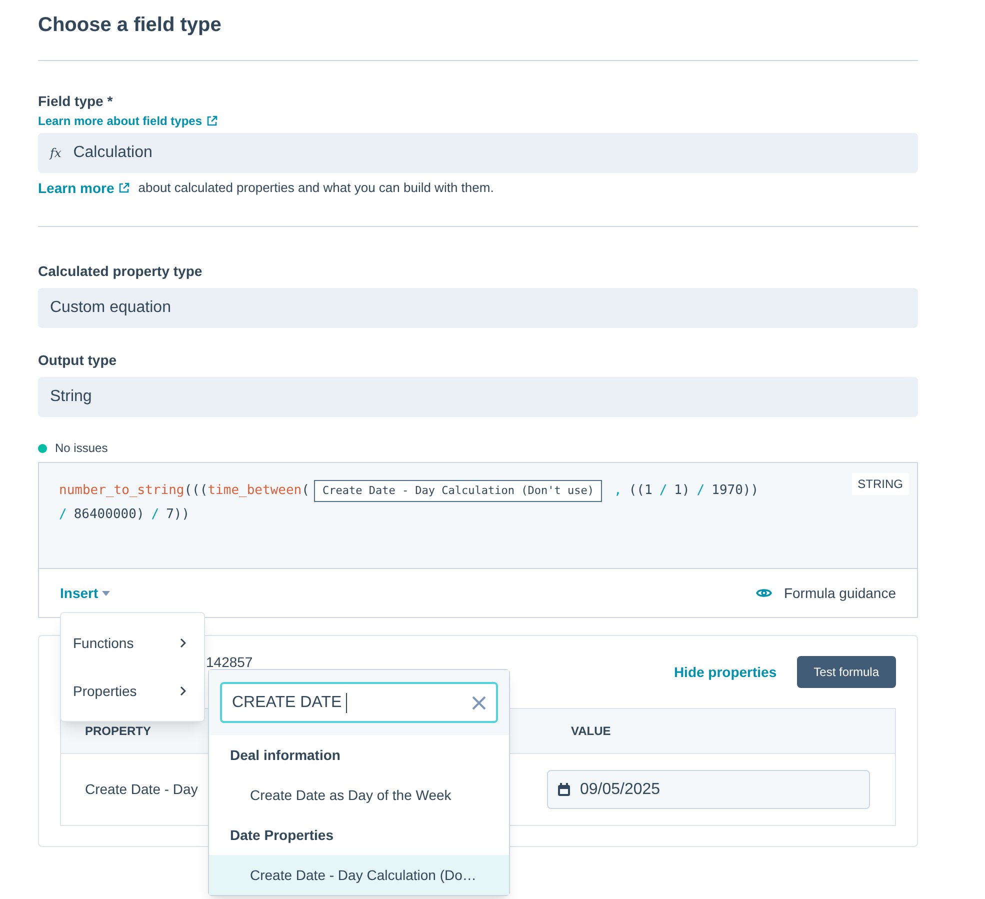 The image size is (985, 899). Describe the element at coordinates (478, 397) in the screenshot. I see `output-type-select: String` at that location.